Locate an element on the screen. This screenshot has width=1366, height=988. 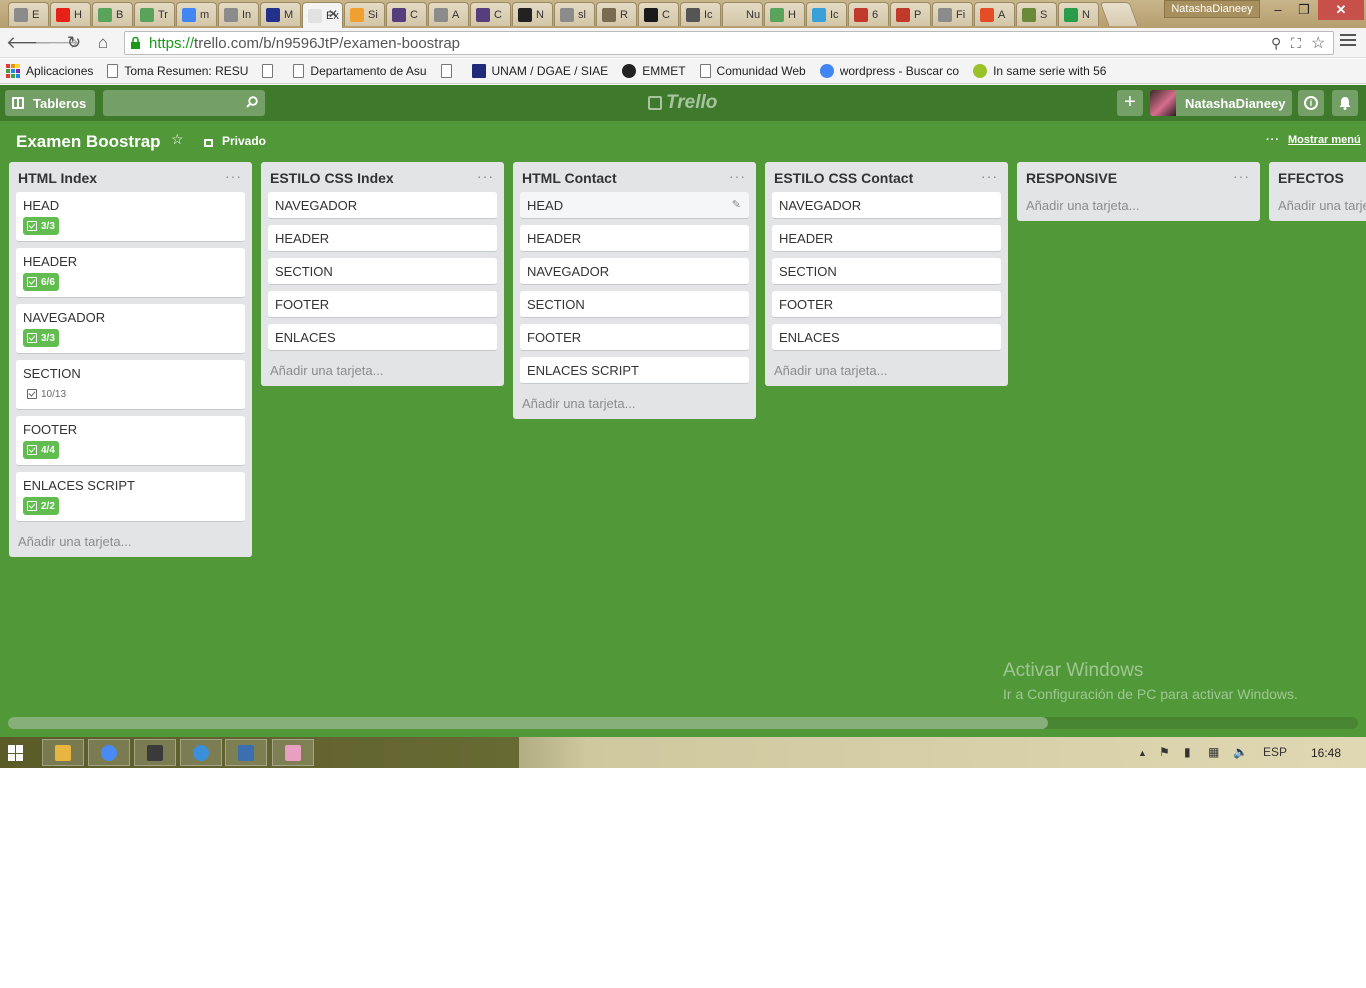
add-button: + is located at coordinates (1130, 103).